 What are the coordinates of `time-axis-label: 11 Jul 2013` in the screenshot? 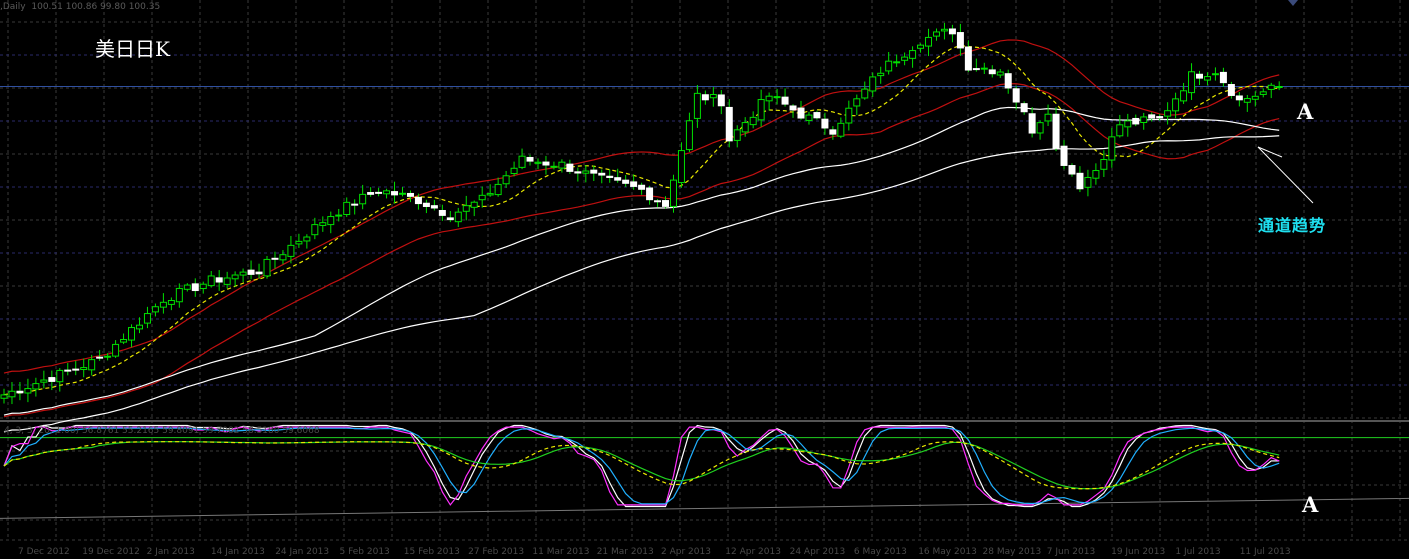 It's located at (1265, 552).